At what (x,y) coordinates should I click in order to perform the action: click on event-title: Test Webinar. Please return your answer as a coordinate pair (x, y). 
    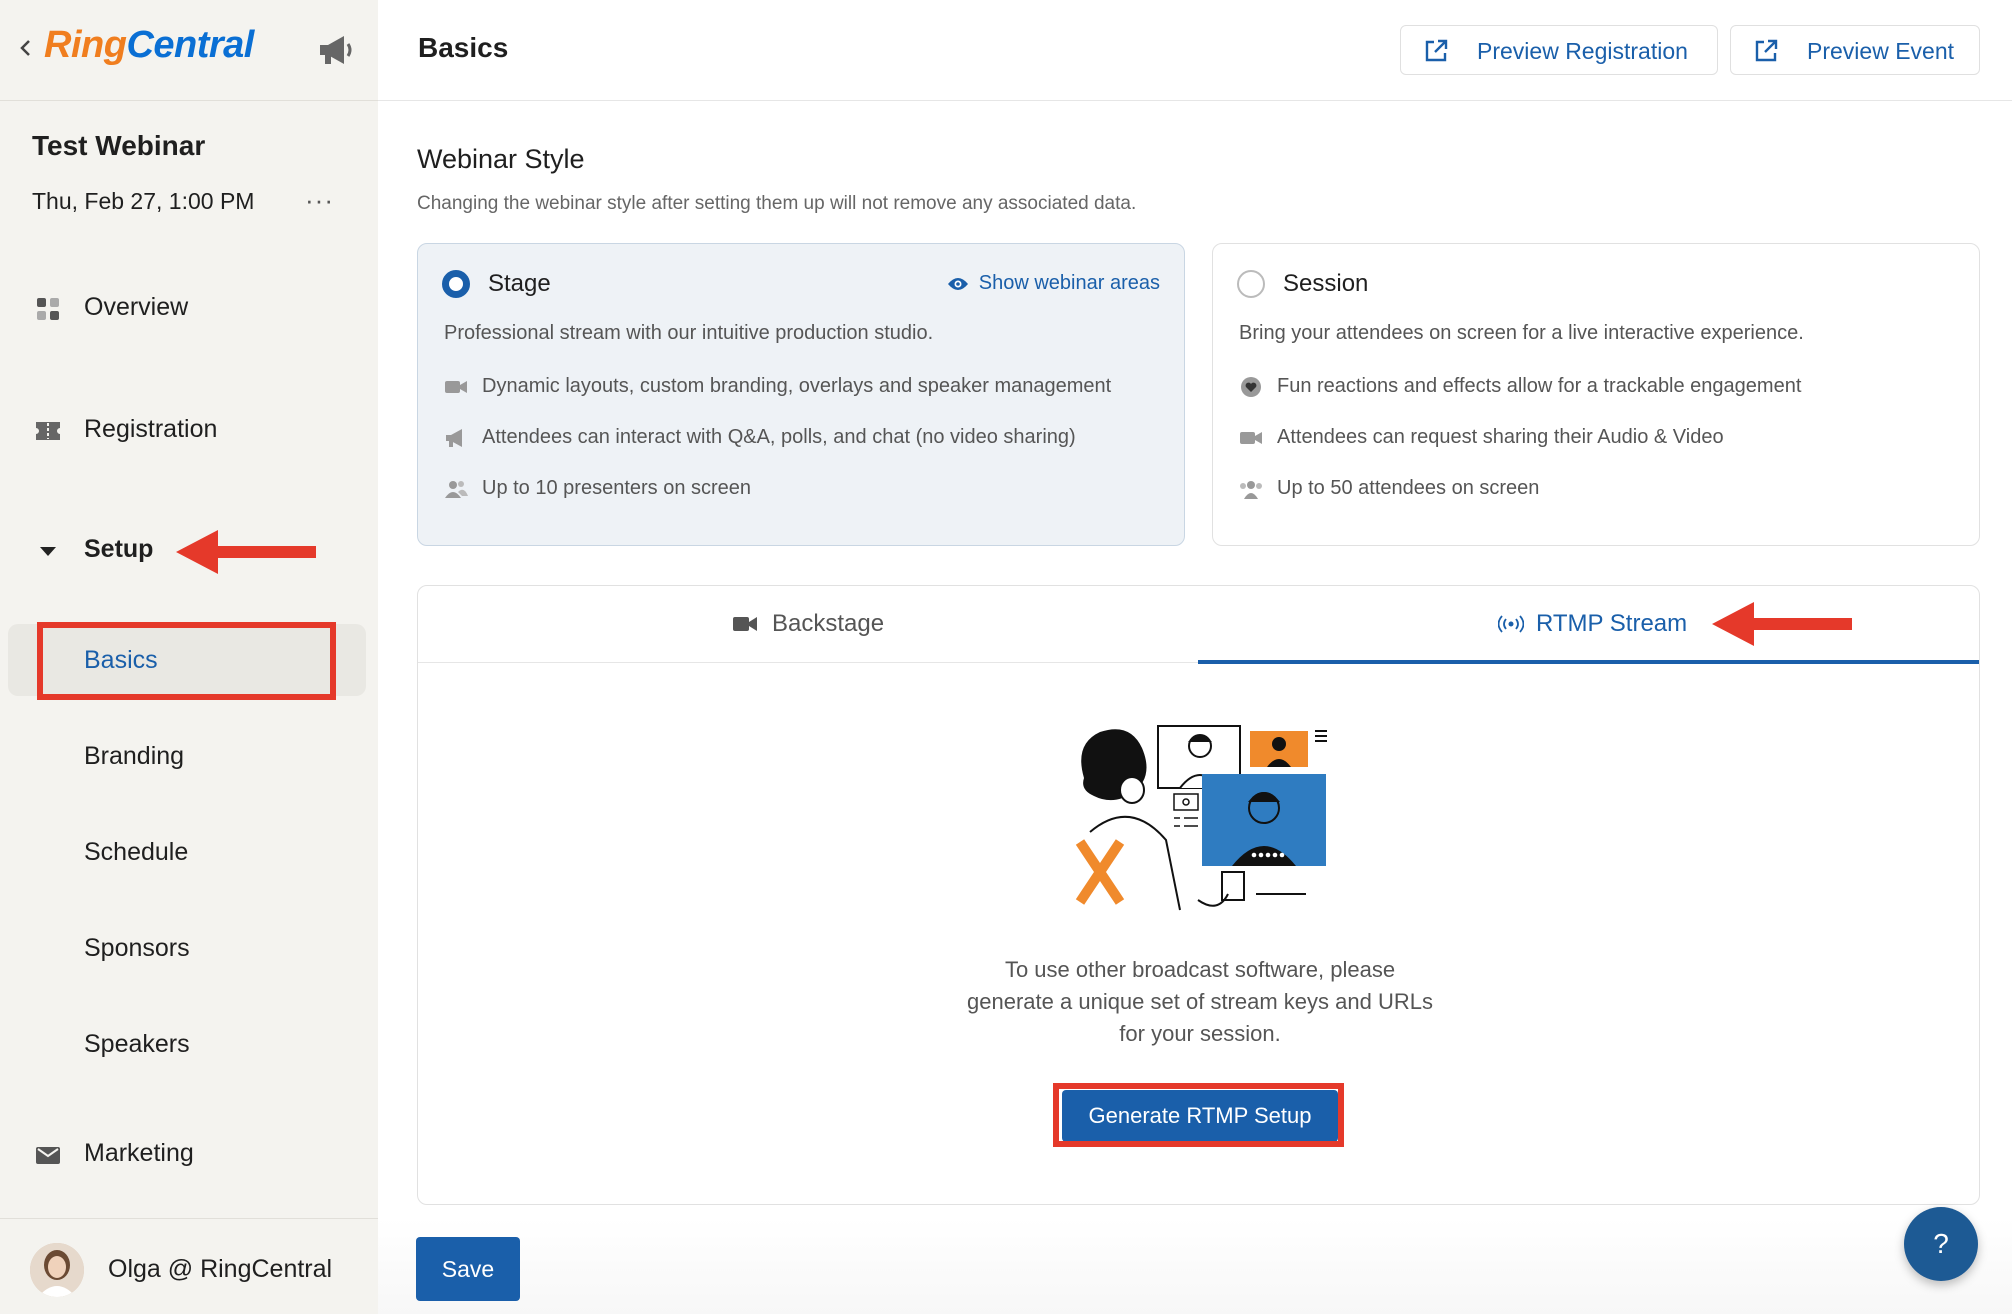
    Looking at the image, I should click on (119, 145).